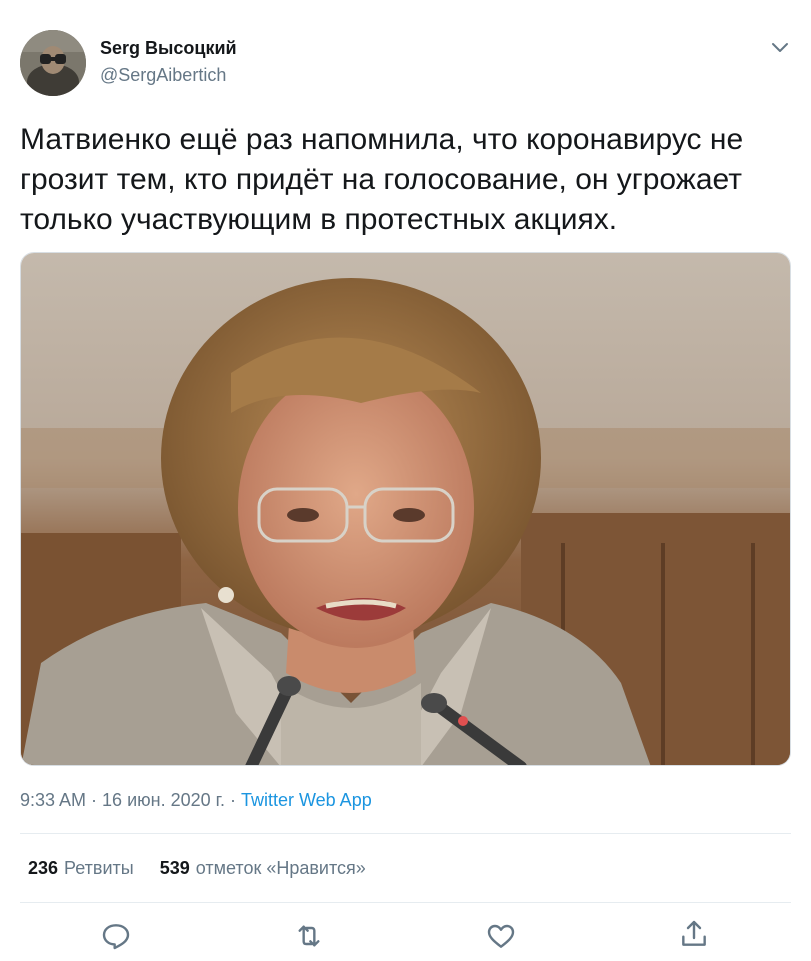  What do you see at coordinates (53, 800) in the screenshot?
I see `tweet-time: 9:33 AM` at bounding box center [53, 800].